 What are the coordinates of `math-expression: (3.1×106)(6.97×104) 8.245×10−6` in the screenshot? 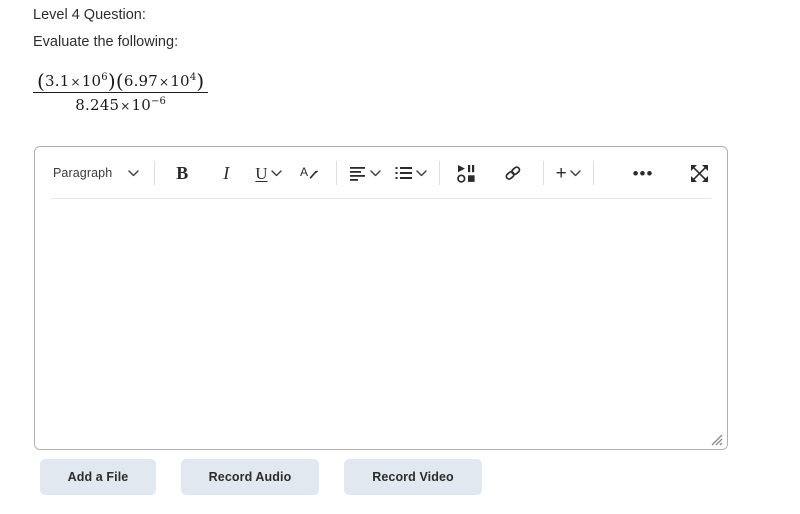 It's located at (121, 91).